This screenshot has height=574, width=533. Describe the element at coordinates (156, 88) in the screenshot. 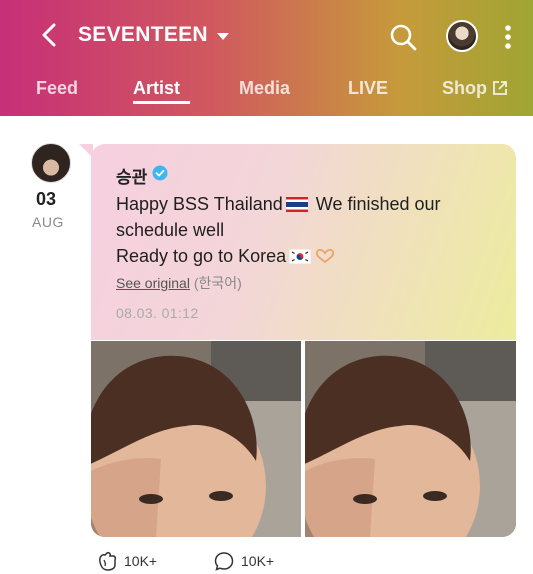

I see `tab-artist: Artist` at that location.